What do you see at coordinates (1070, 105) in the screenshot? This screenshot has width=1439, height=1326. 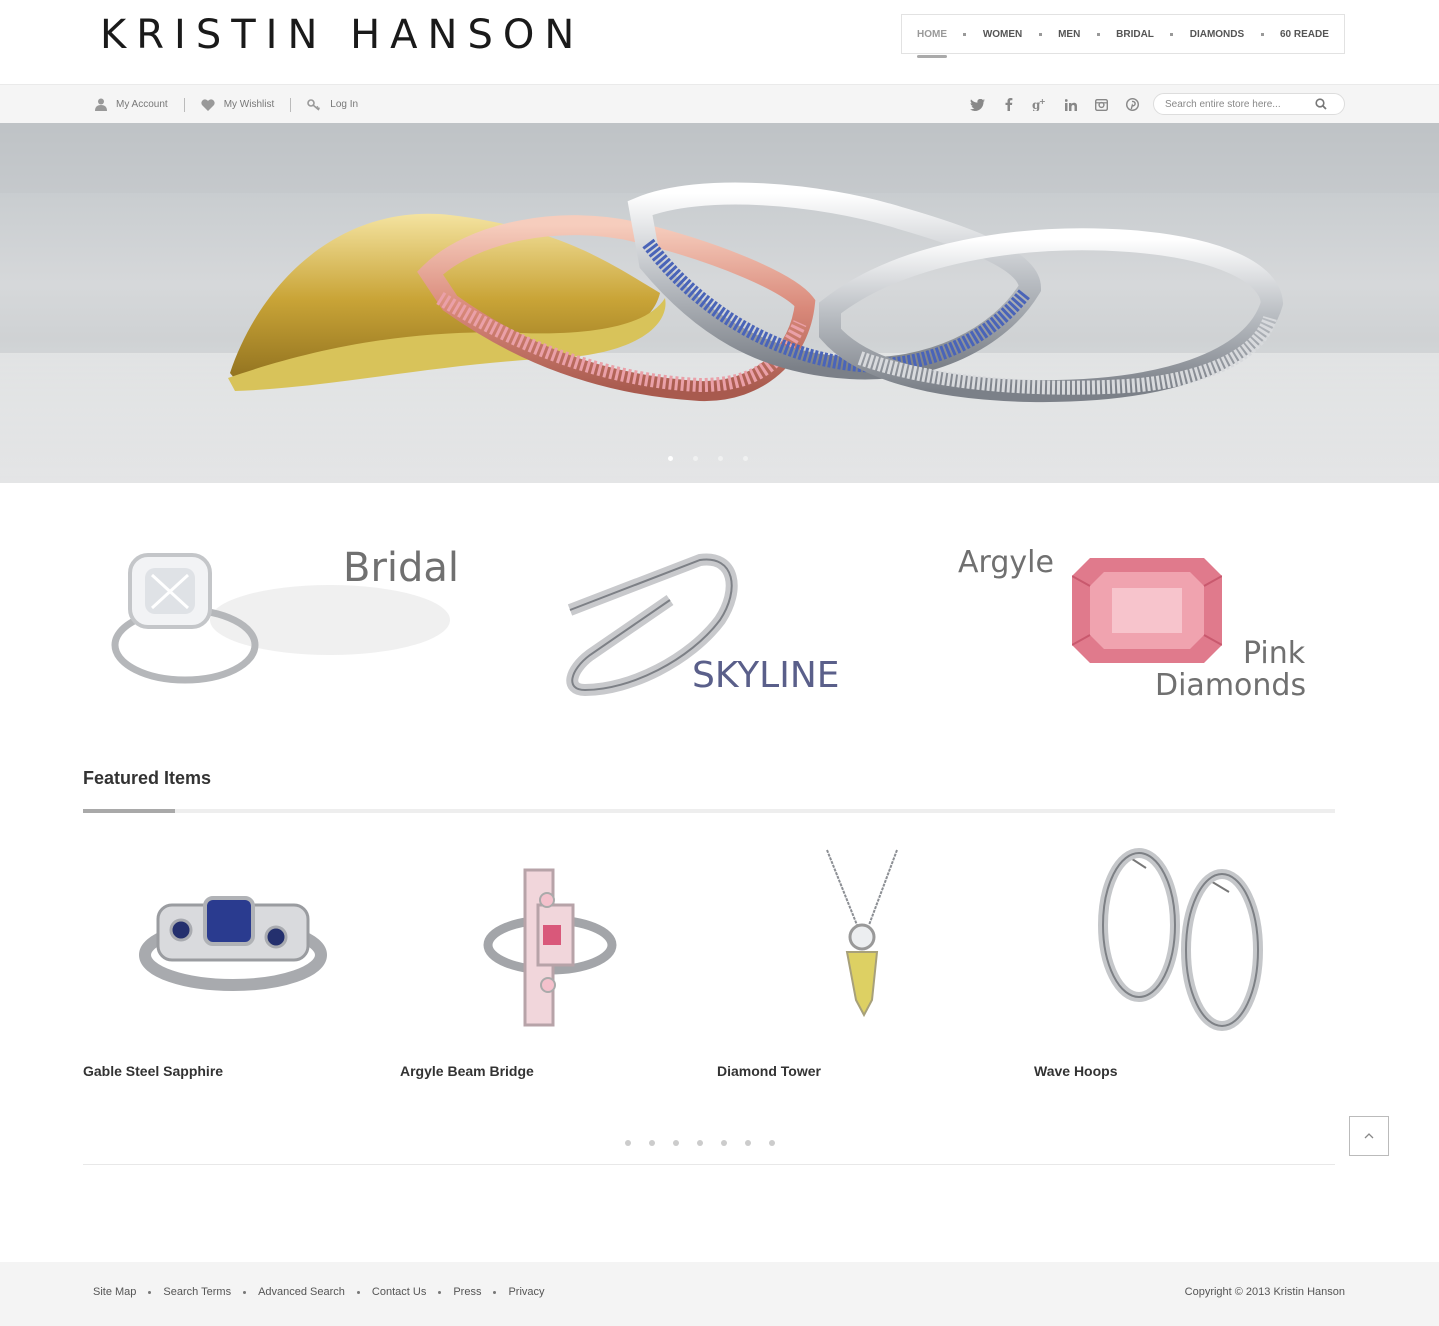 I see `linkedin-icon` at bounding box center [1070, 105].